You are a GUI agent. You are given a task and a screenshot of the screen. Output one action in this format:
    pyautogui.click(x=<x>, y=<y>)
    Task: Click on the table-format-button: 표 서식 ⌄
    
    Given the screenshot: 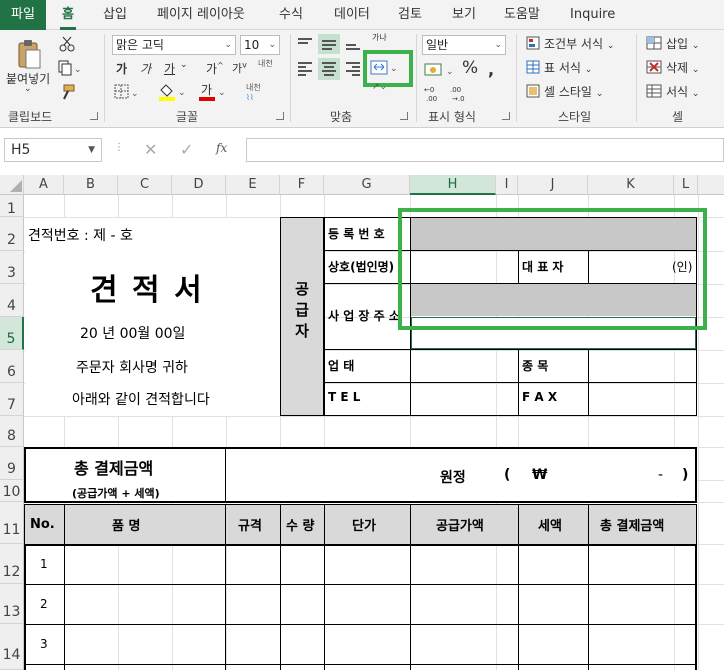 What is the action you would take?
    pyautogui.click(x=568, y=67)
    